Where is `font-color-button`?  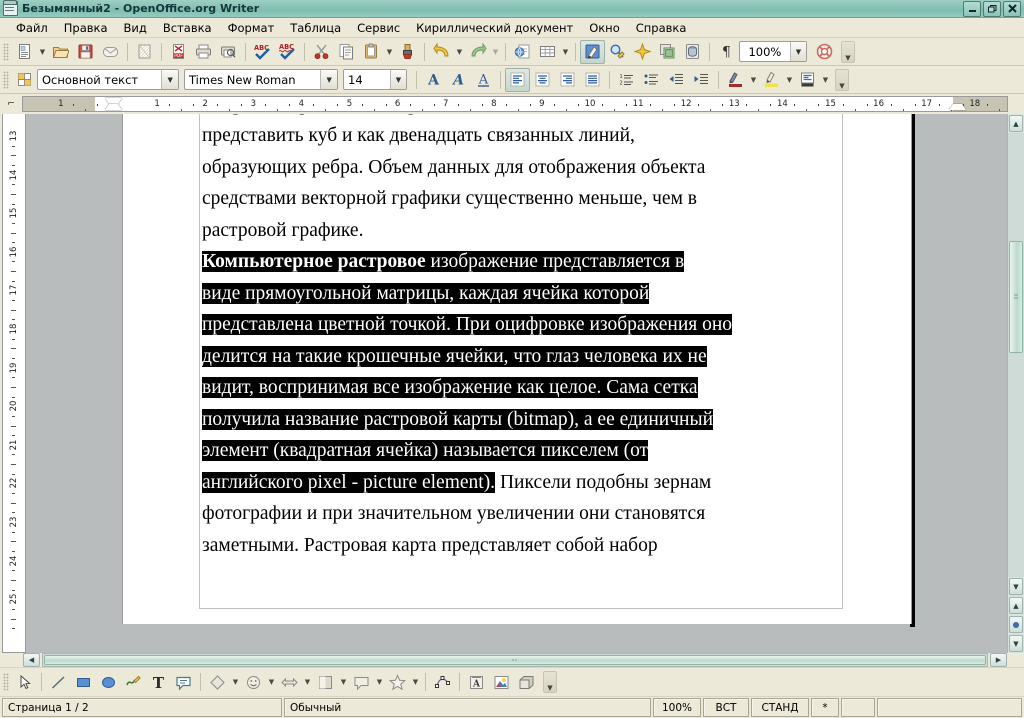 font-color-button is located at coordinates (735, 80).